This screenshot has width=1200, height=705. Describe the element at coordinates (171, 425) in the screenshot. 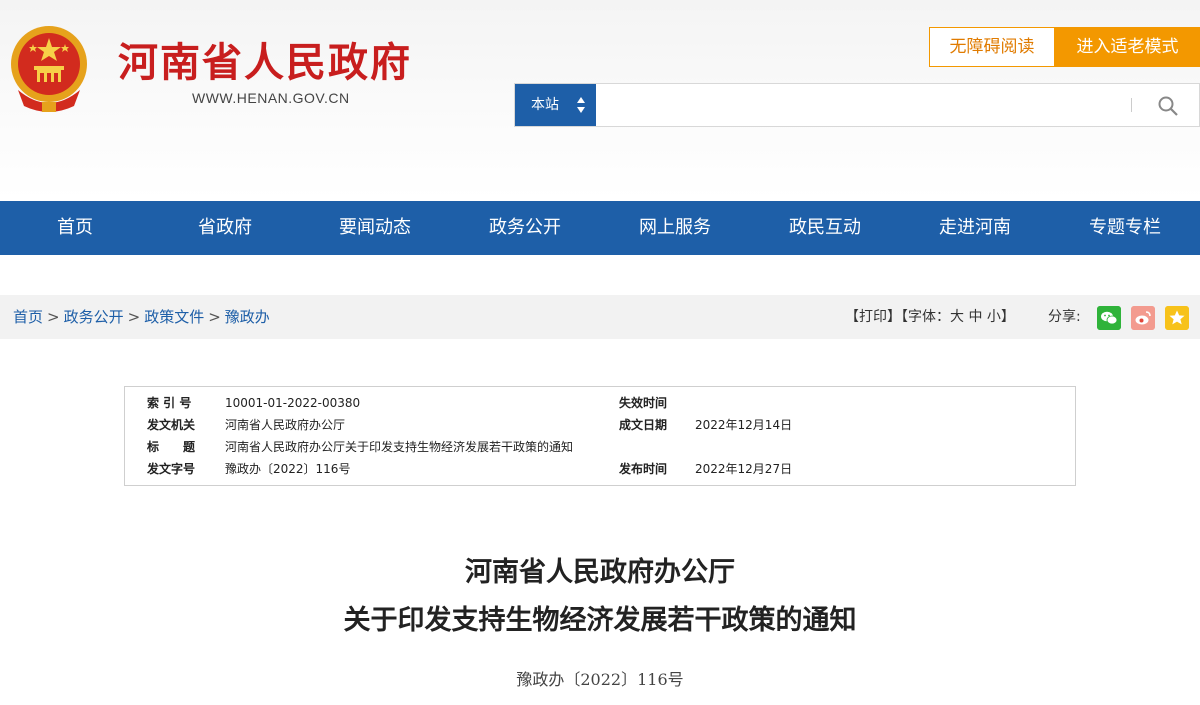

I see `issuer-label: 发文机关` at that location.